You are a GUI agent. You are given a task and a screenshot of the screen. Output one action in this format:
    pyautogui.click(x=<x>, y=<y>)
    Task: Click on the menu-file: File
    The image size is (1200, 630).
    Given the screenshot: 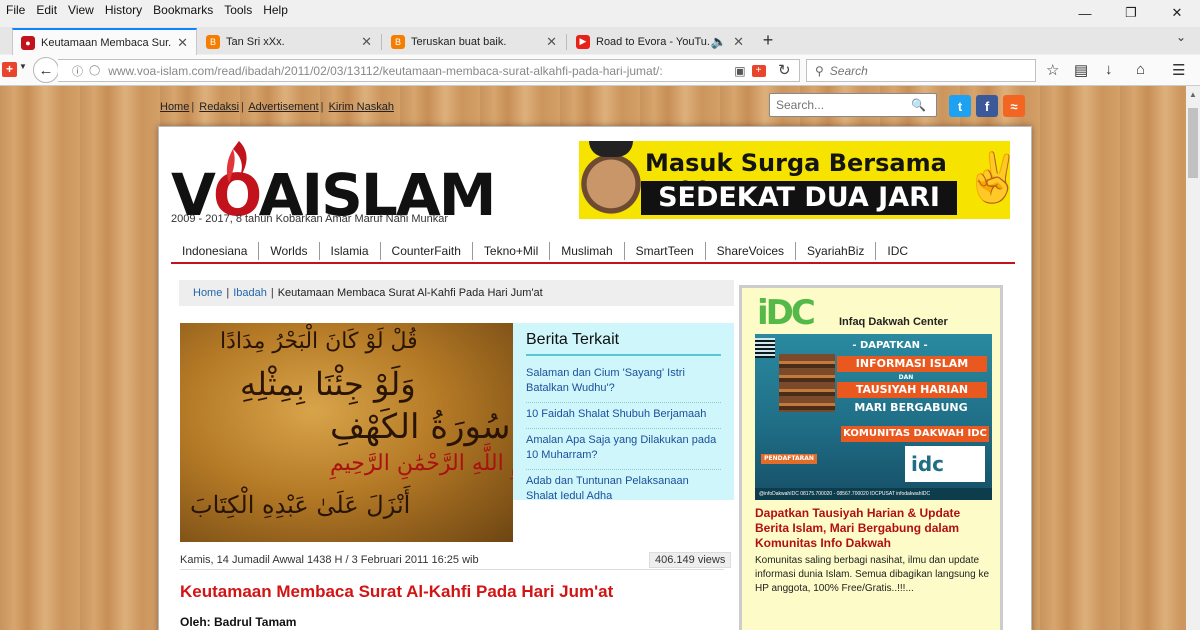 What is the action you would take?
    pyautogui.click(x=15, y=10)
    